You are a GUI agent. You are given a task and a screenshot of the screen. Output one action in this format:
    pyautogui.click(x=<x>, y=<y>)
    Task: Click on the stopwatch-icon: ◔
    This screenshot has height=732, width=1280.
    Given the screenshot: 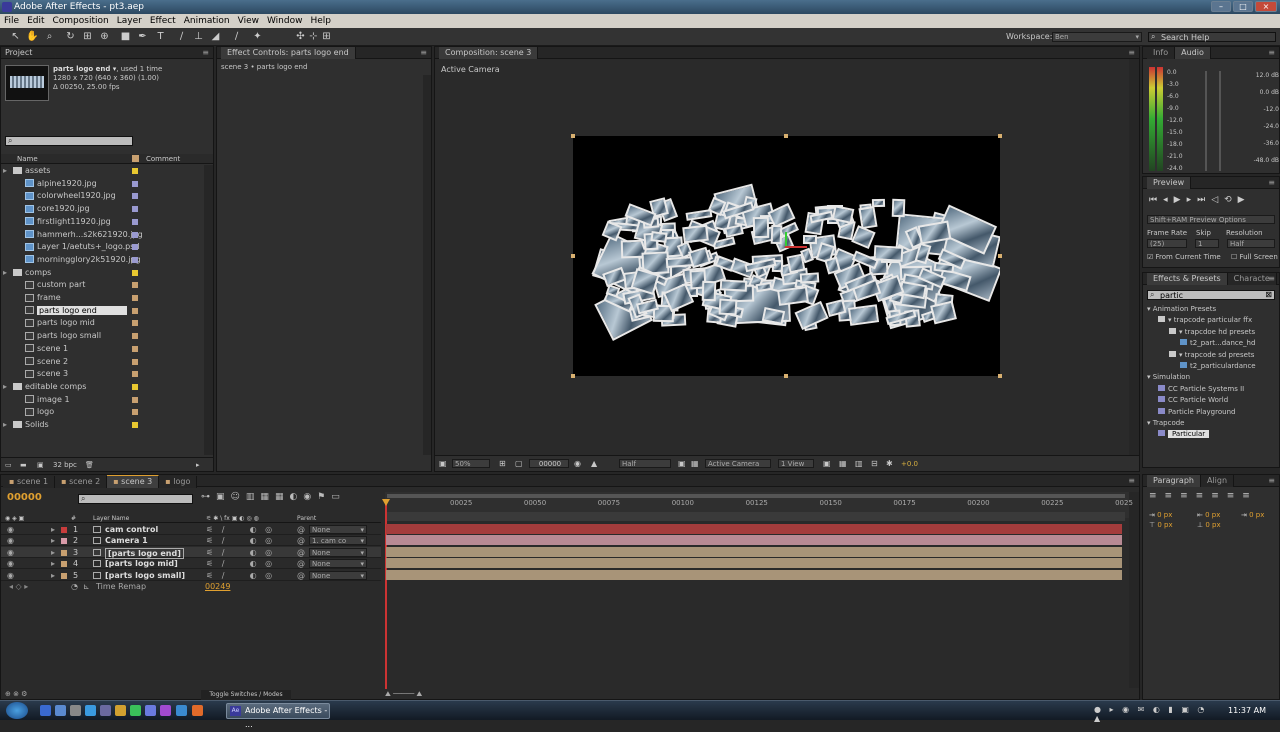 What is the action you would take?
    pyautogui.click(x=74, y=586)
    